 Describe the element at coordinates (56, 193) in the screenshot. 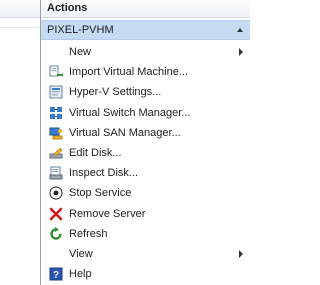

I see `stop-service-icon` at that location.